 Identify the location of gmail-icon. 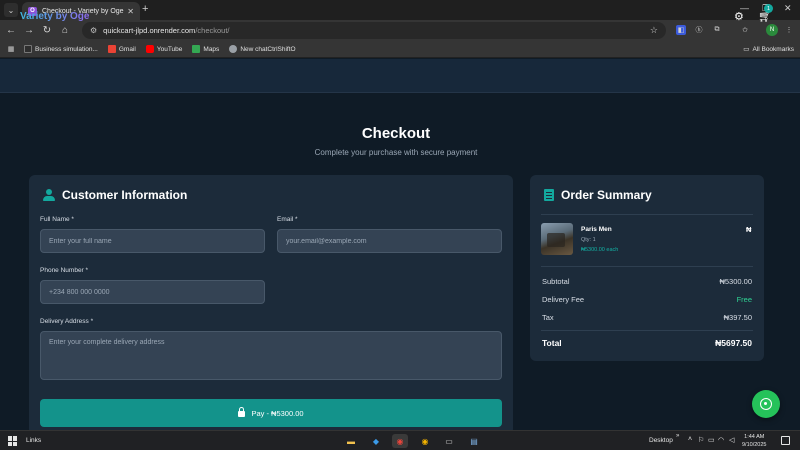
(111, 49).